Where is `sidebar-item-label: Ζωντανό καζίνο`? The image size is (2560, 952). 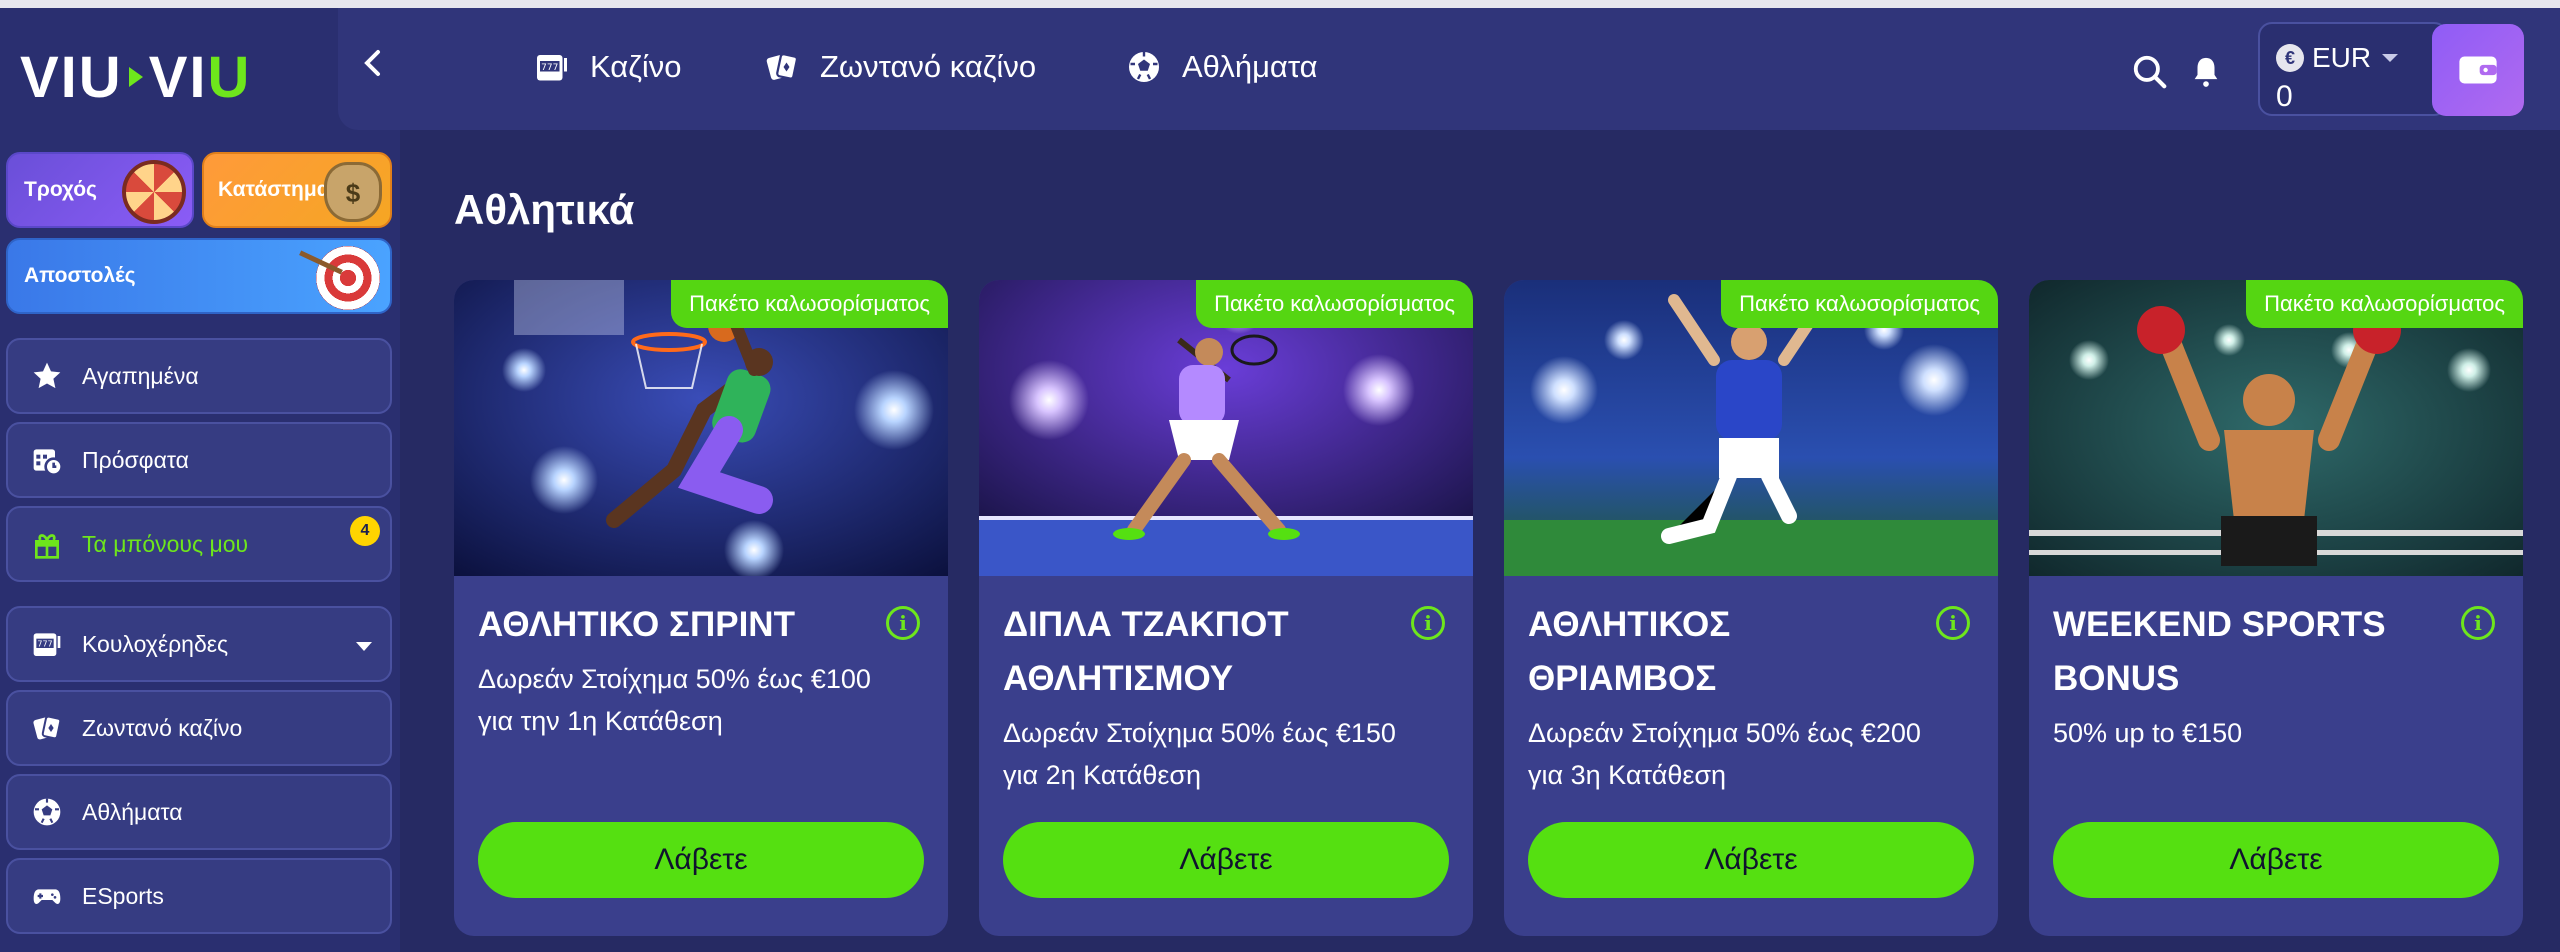
sidebar-item-label: Ζωντανό καζίνο is located at coordinates (162, 727).